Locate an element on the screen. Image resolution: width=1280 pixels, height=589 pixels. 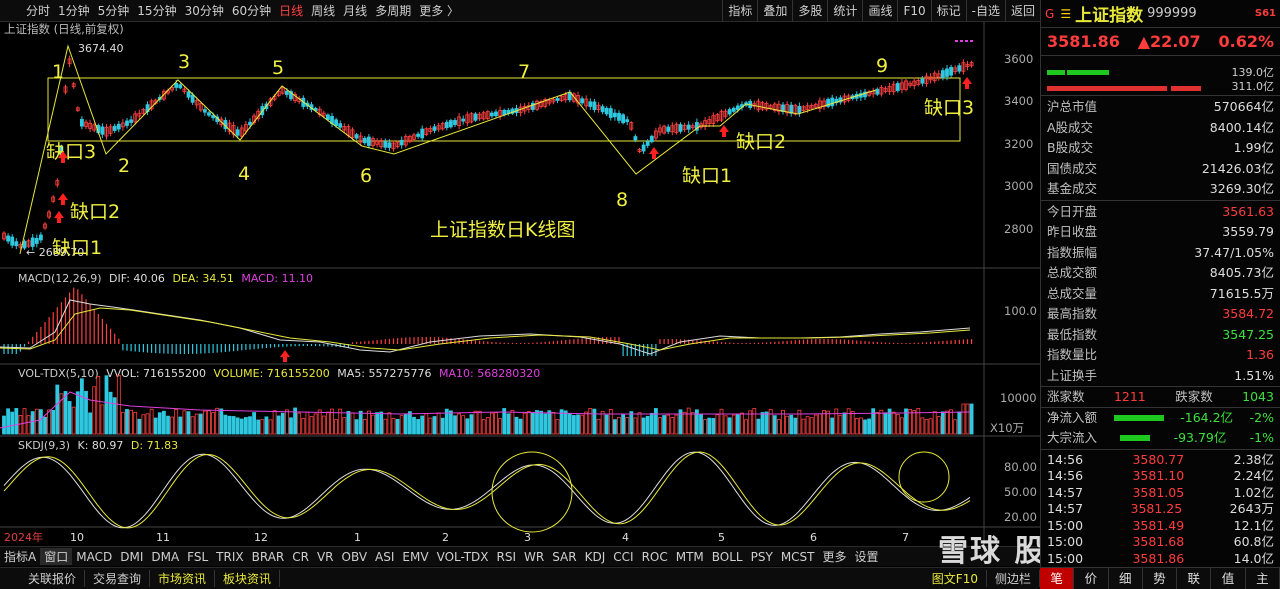
watchlist-remove-button: -自选 is located at coordinates (985, 11).